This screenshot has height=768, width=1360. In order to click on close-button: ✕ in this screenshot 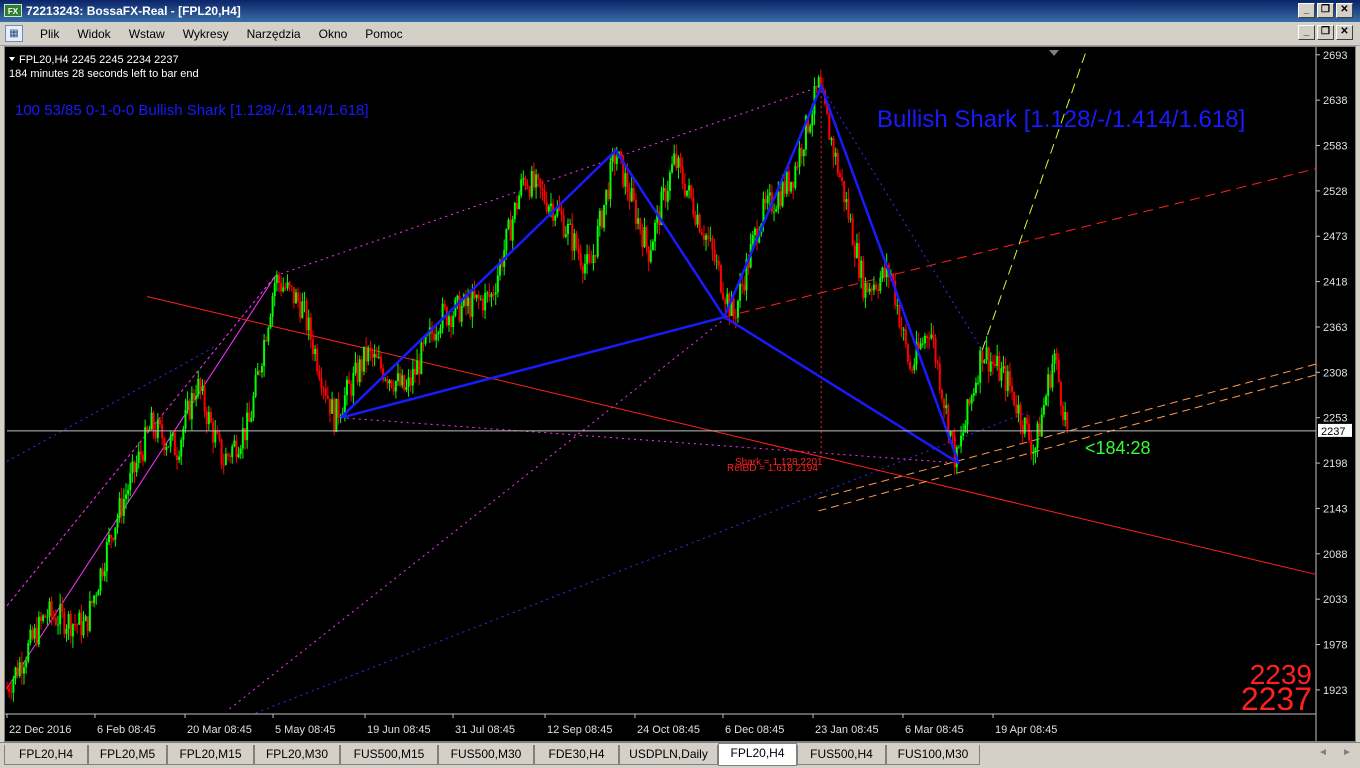, I will do `click(1344, 10)`.